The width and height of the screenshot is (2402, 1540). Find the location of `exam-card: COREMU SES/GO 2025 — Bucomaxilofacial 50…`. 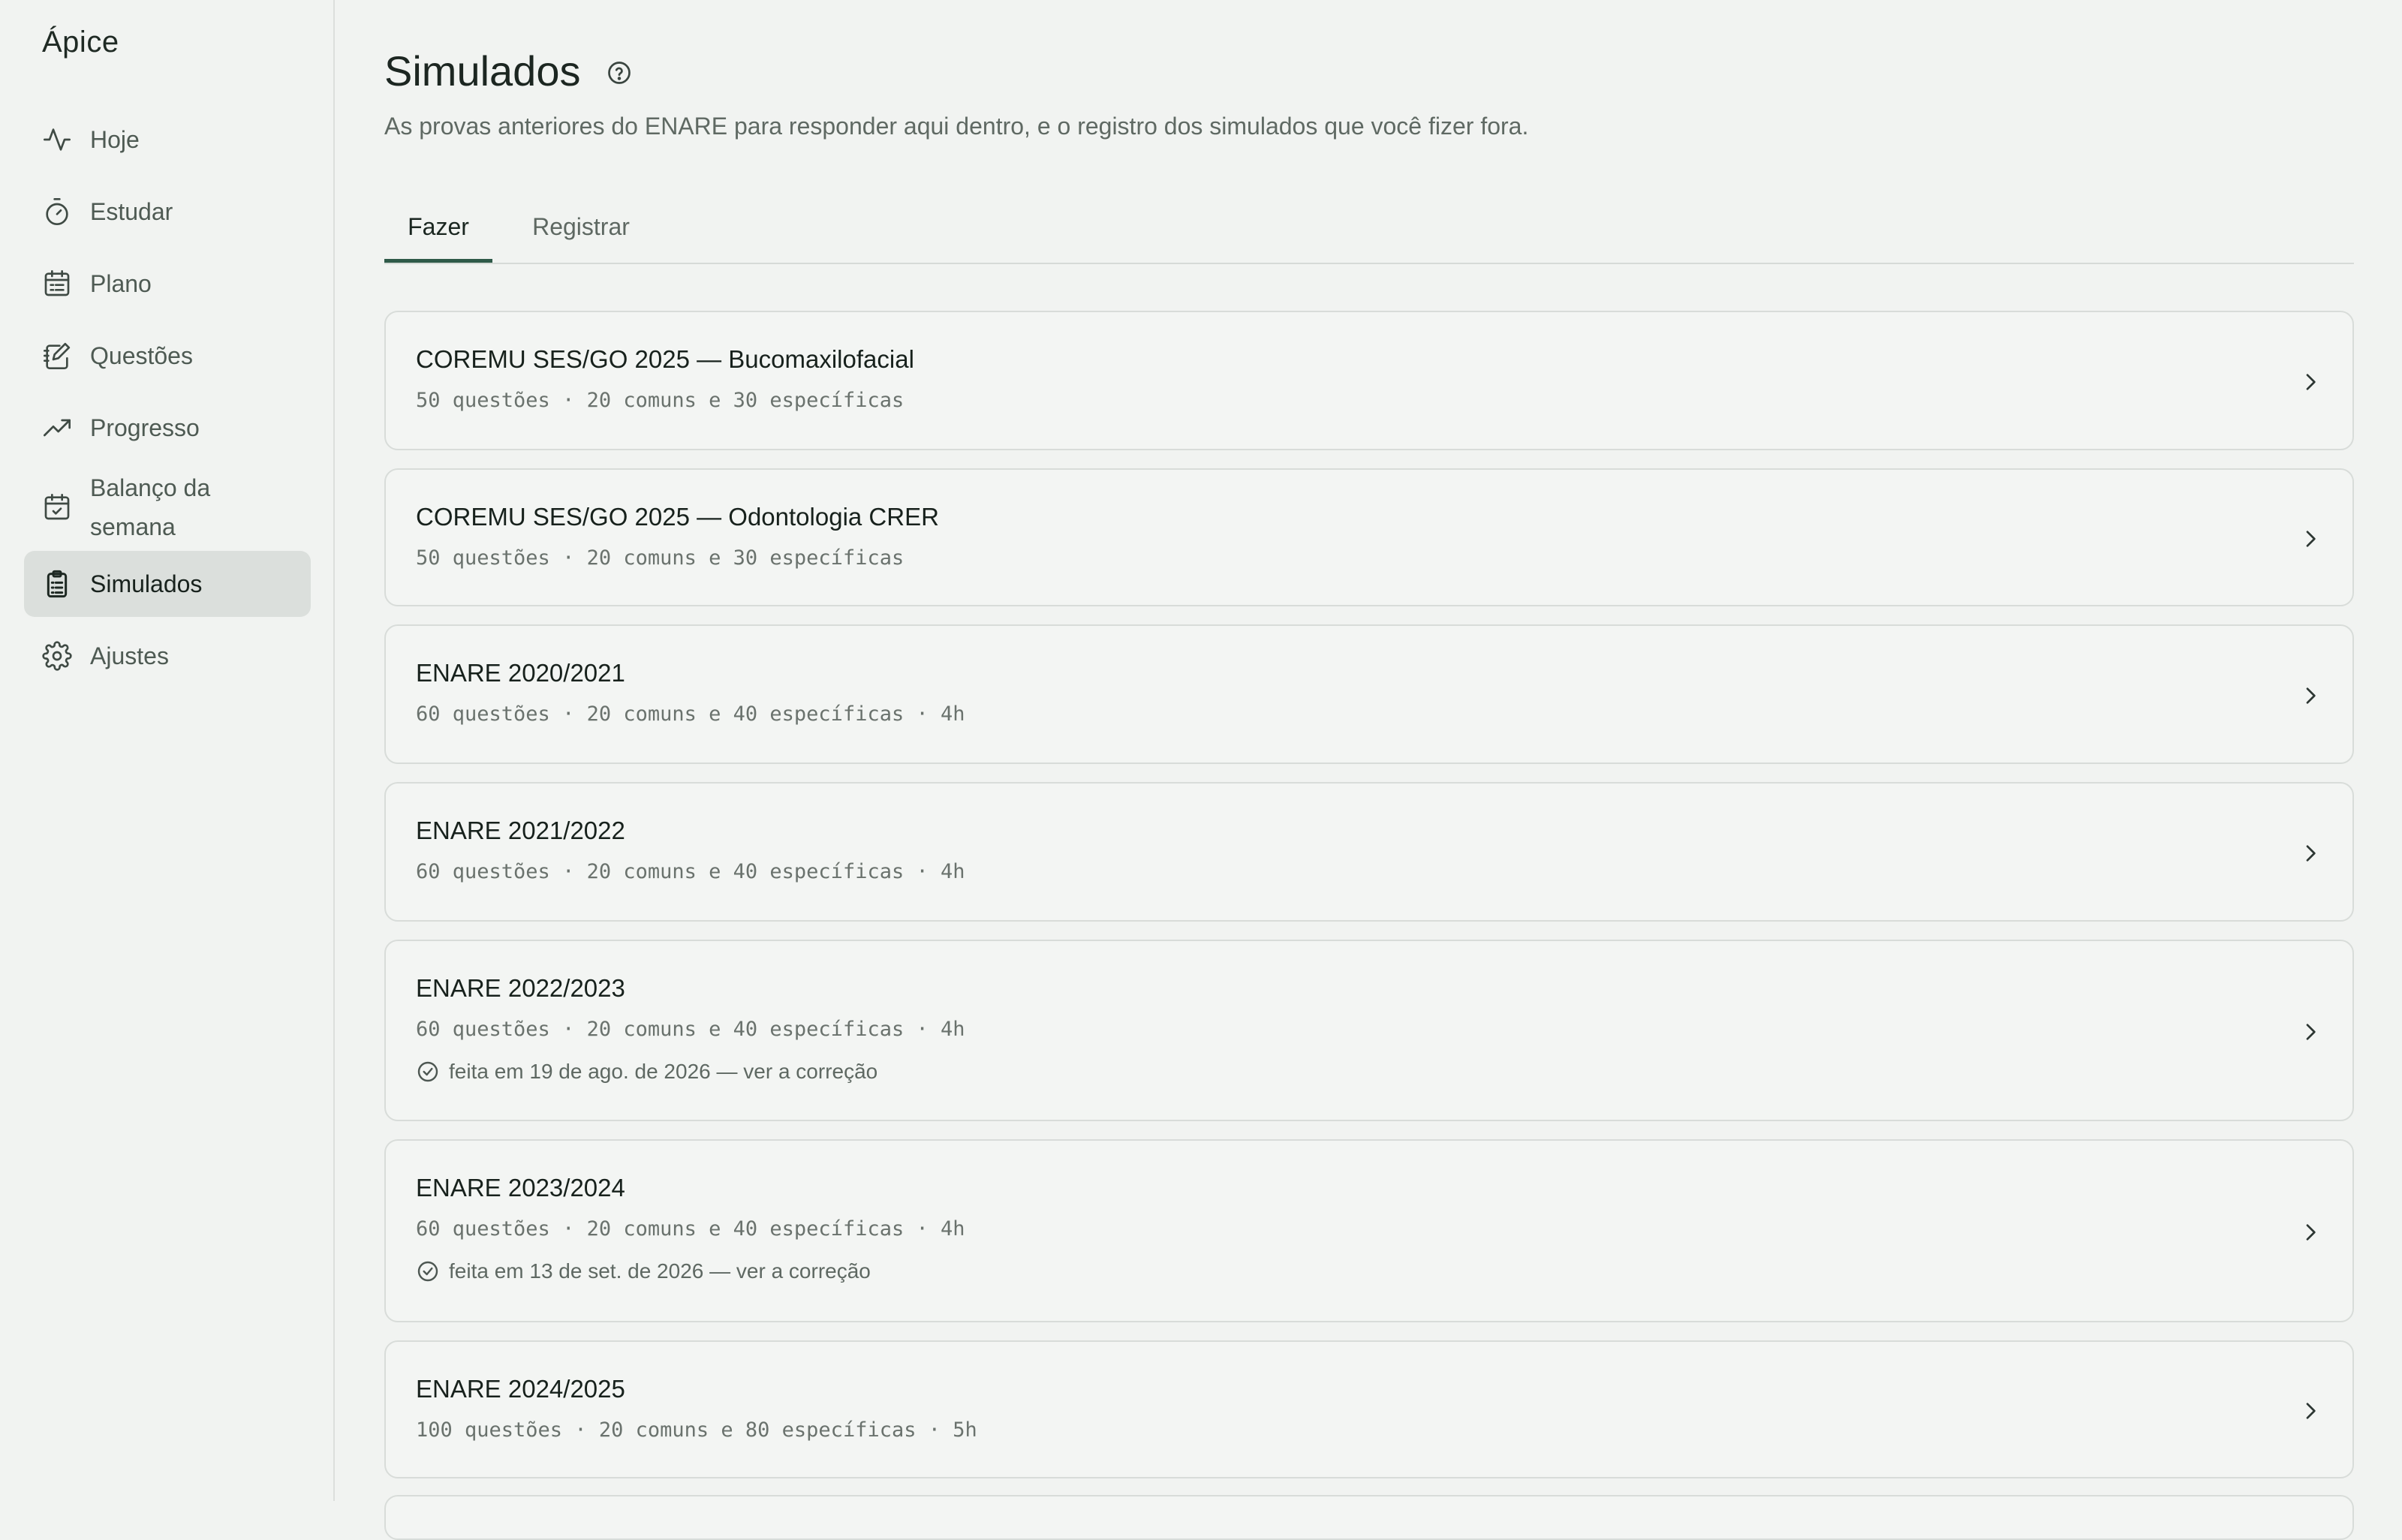

exam-card: COREMU SES/GO 2025 — Bucomaxilofacial 50… is located at coordinates (1369, 380).